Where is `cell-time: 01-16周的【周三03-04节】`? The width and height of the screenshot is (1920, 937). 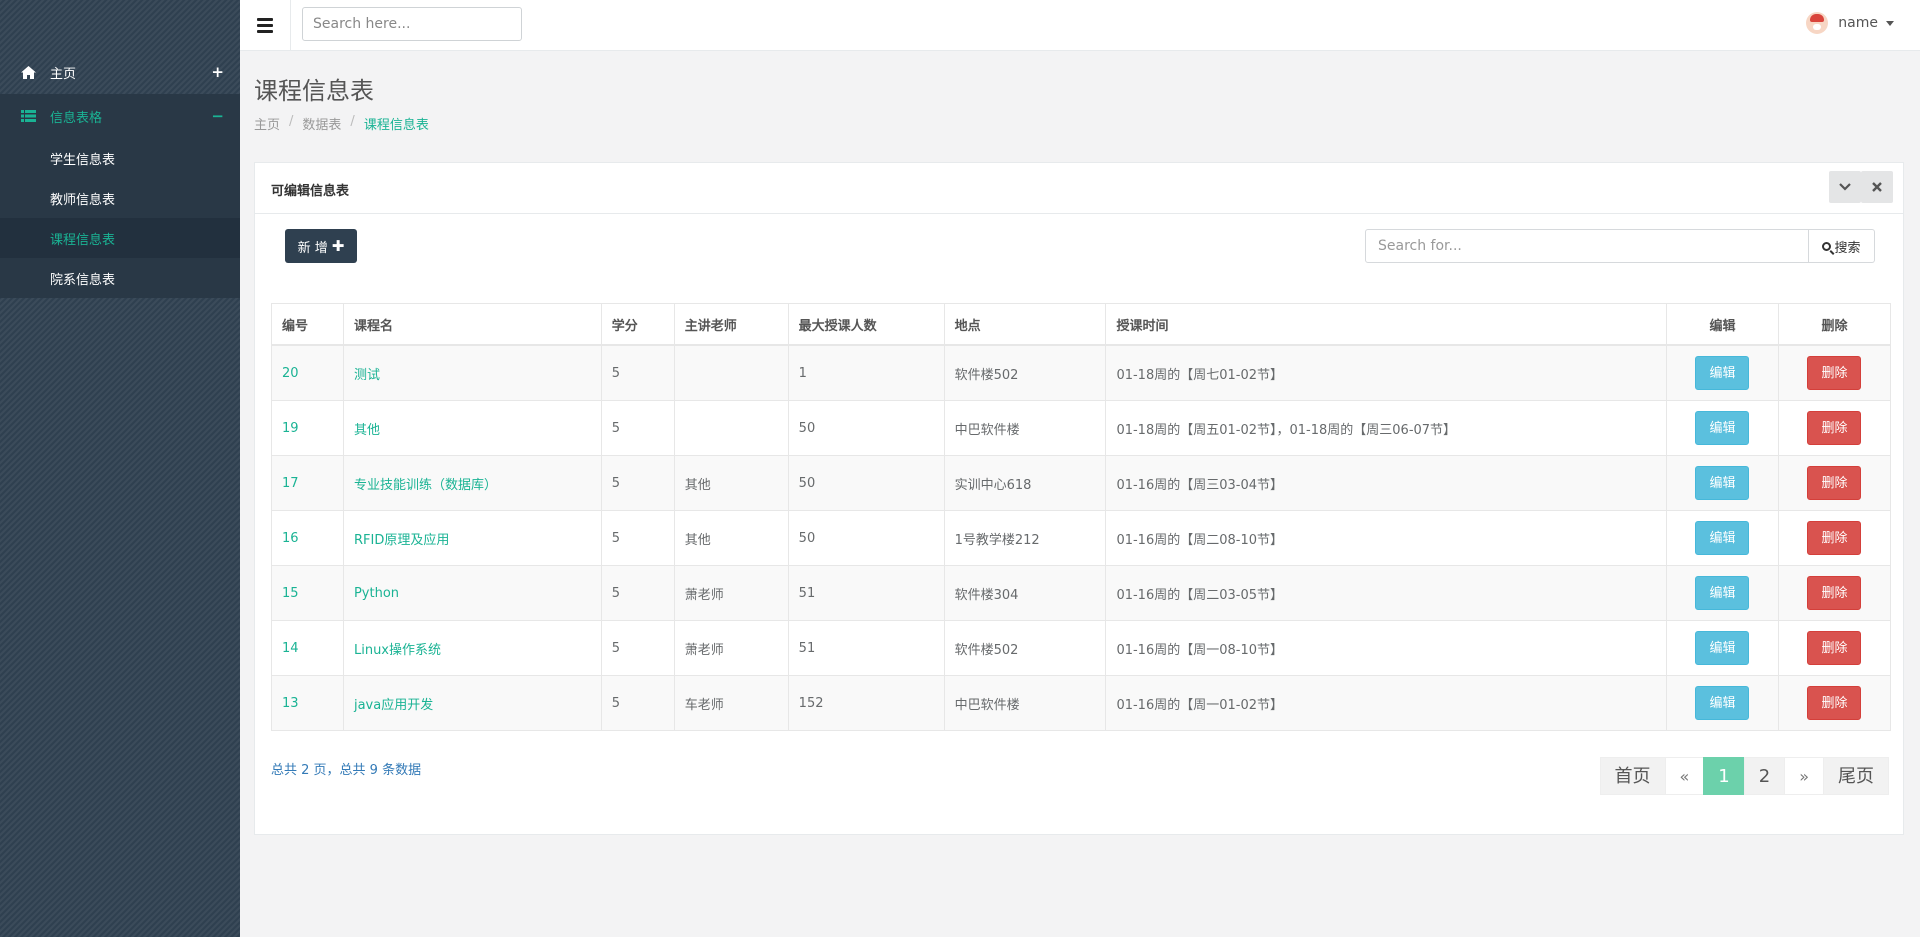 cell-time: 01-16周的【周三03-04节】 is located at coordinates (1386, 483).